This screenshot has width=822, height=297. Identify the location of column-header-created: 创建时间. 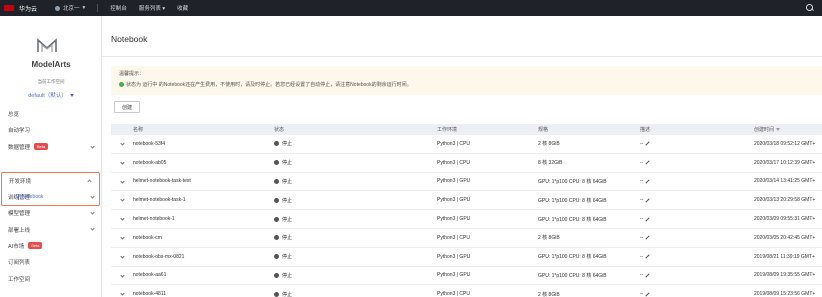
(788, 129).